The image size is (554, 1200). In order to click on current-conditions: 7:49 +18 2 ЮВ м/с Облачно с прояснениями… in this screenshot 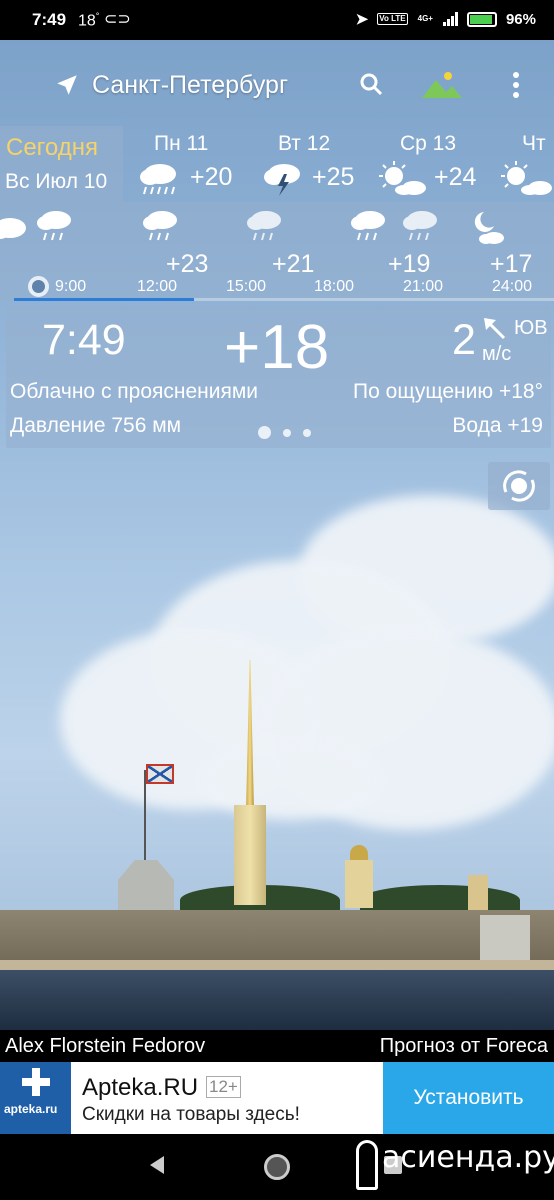, I will do `click(278, 377)`.